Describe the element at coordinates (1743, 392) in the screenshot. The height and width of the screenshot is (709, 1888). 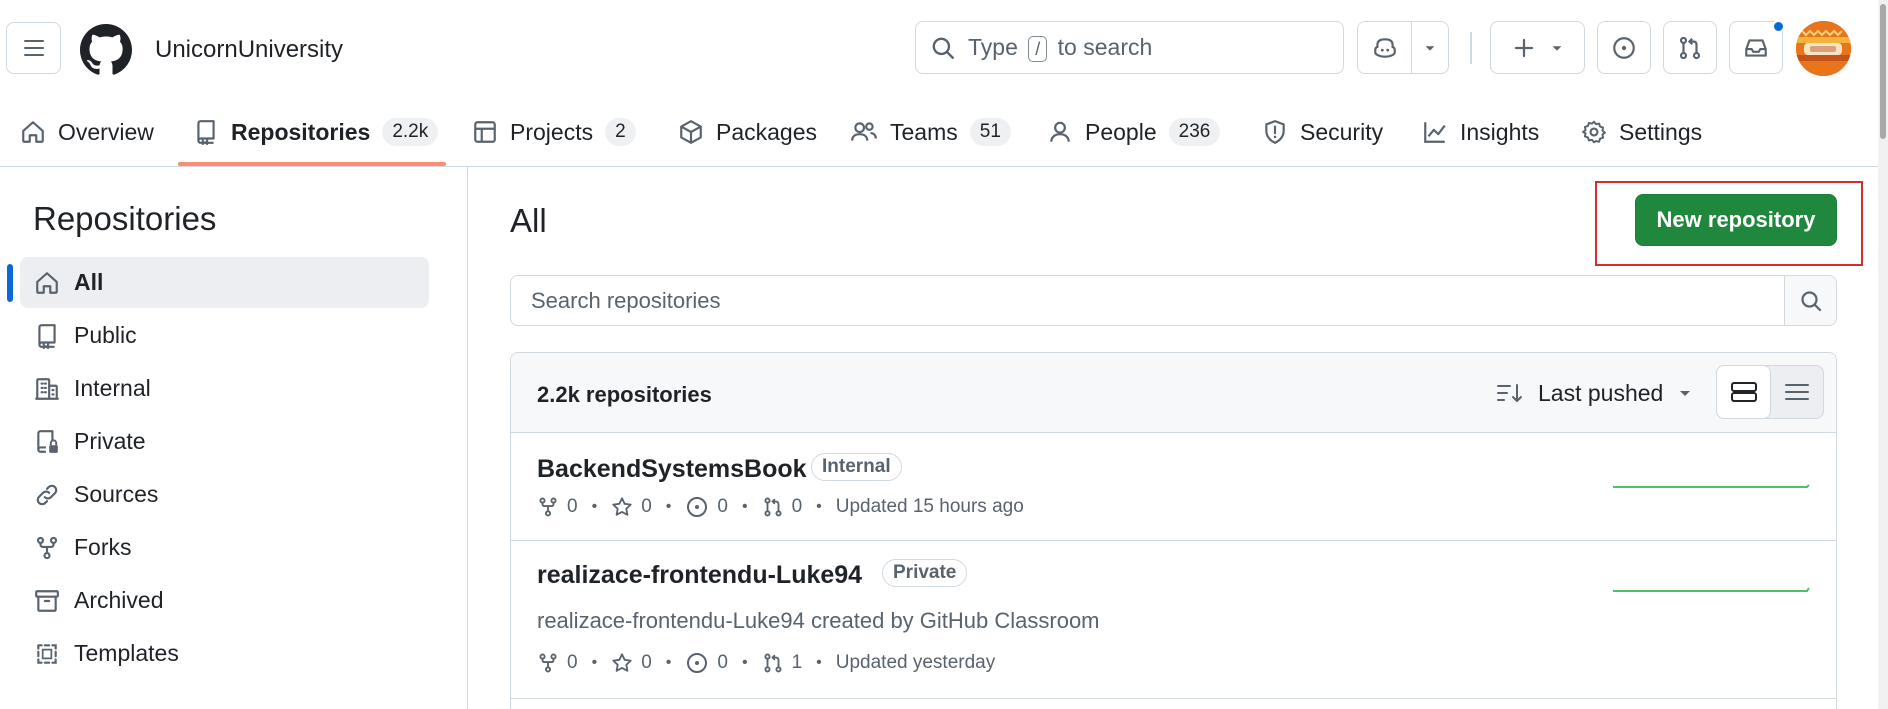
I see `card-view-button` at that location.